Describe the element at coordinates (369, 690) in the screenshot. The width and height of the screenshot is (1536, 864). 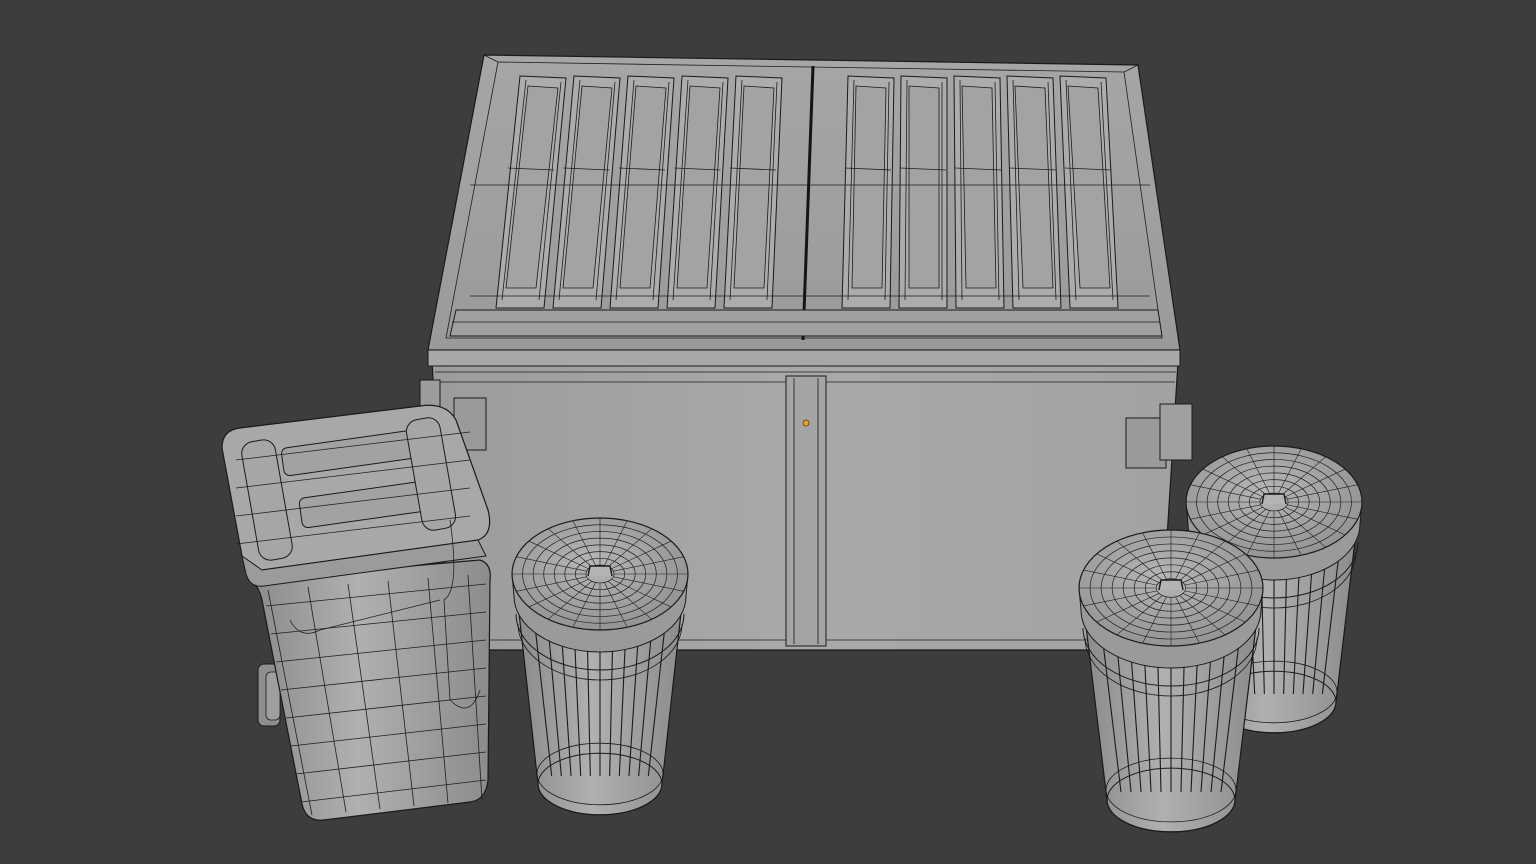
I see `bin-body` at that location.